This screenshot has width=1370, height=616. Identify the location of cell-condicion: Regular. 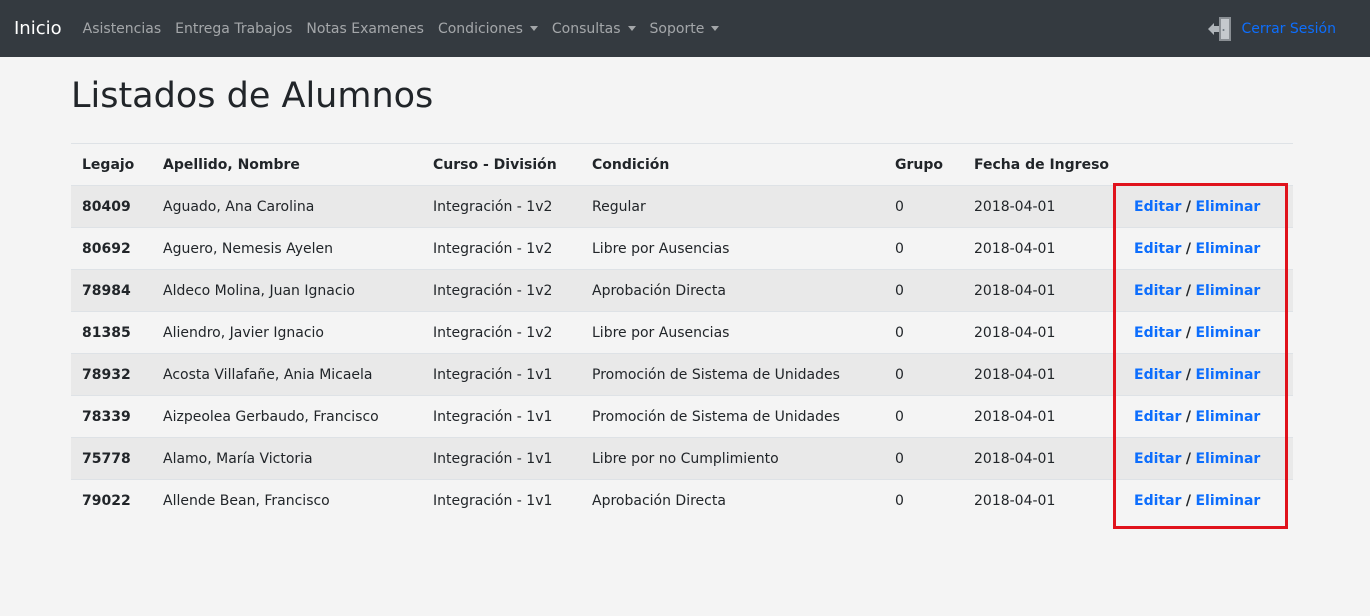
(732, 206).